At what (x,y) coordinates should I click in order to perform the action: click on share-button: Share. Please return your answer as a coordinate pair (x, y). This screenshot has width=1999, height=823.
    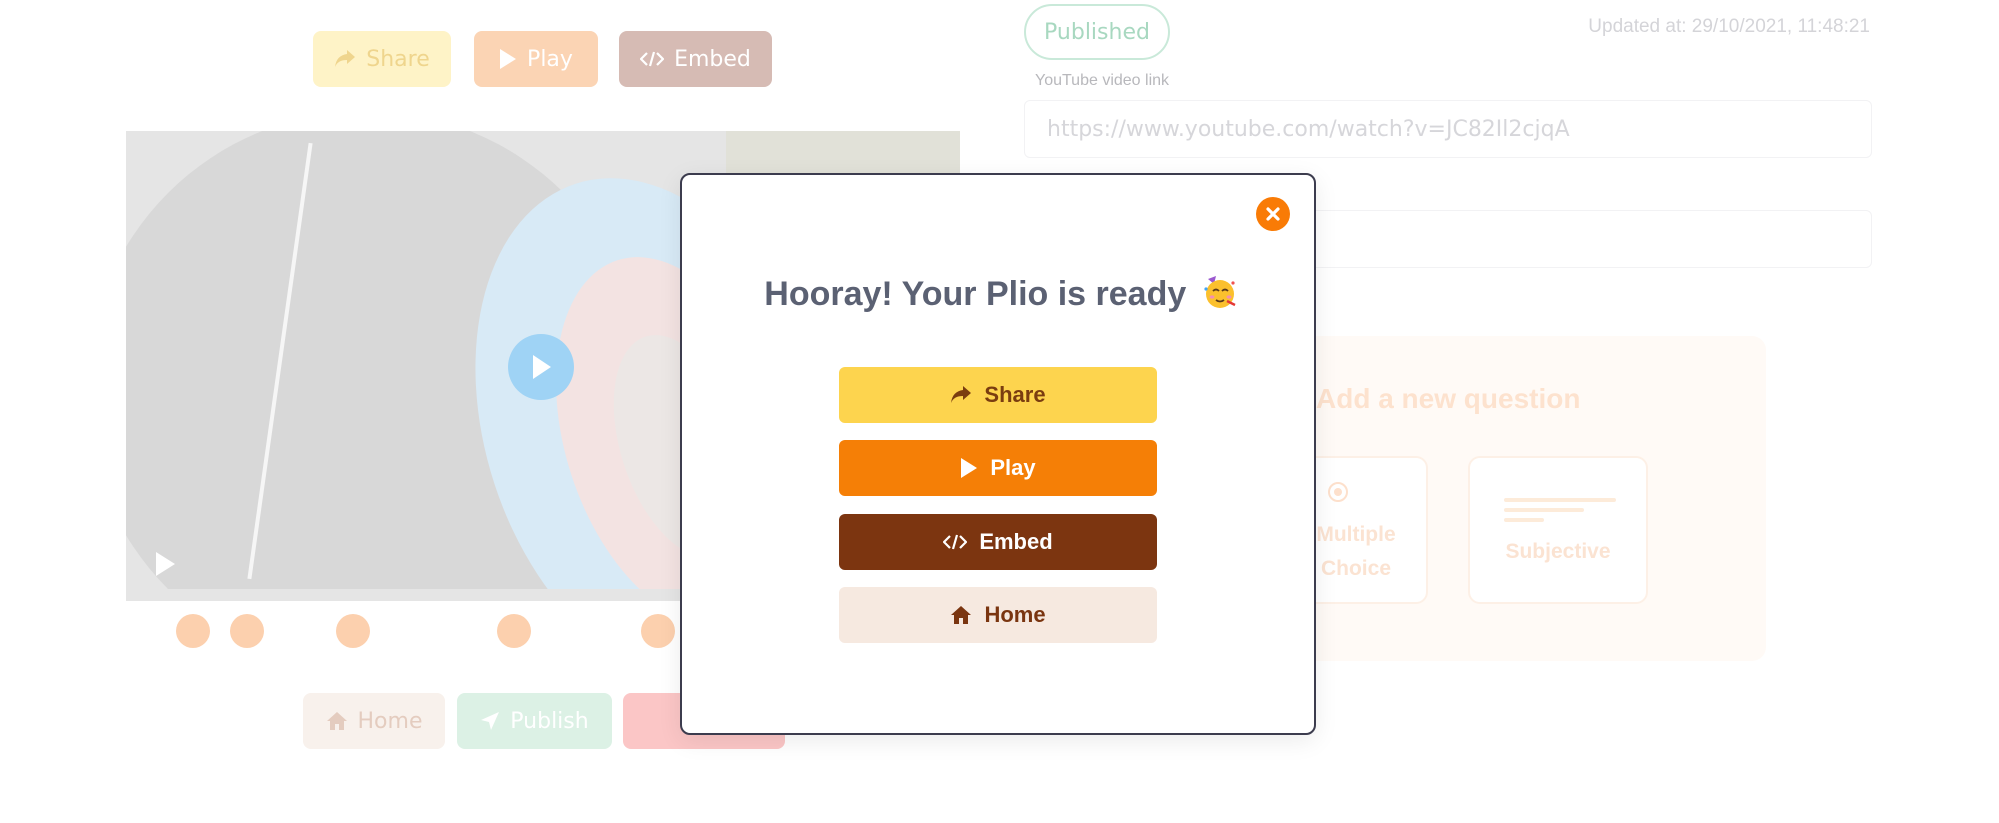
    Looking at the image, I should click on (998, 395).